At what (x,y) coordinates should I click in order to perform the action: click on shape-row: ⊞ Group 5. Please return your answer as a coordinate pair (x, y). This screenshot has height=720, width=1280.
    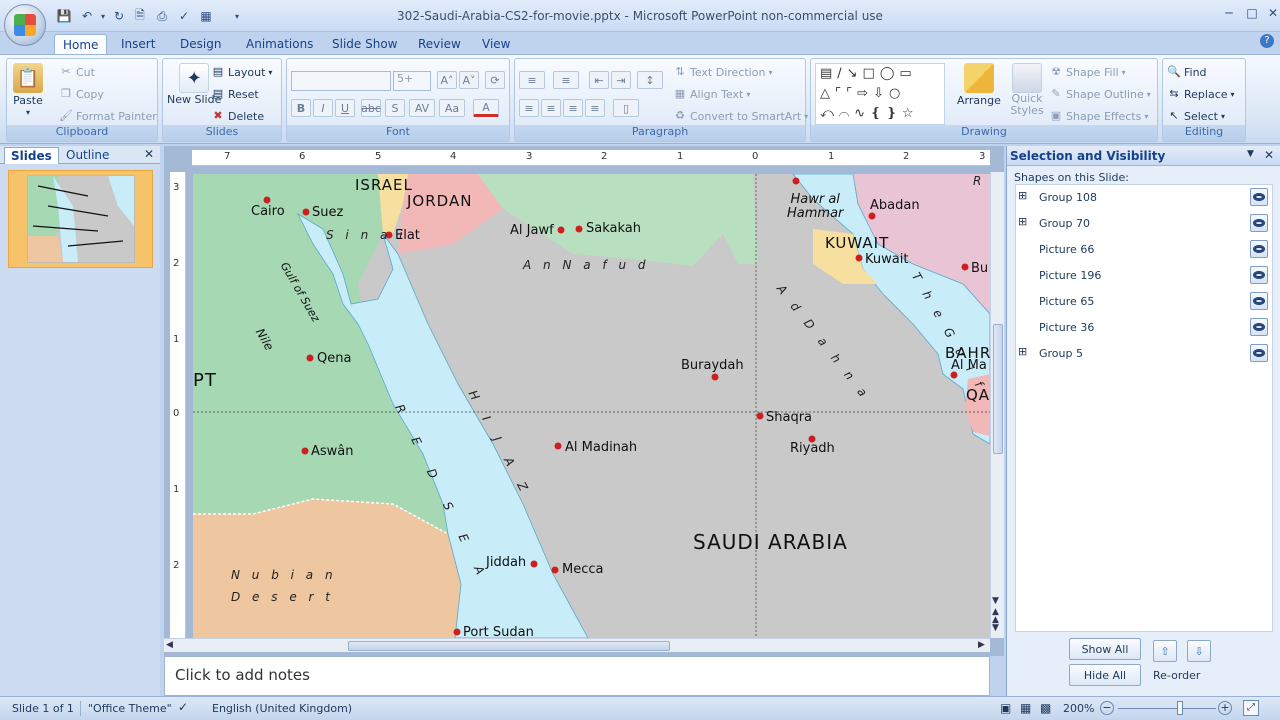
    Looking at the image, I should click on (1144, 354).